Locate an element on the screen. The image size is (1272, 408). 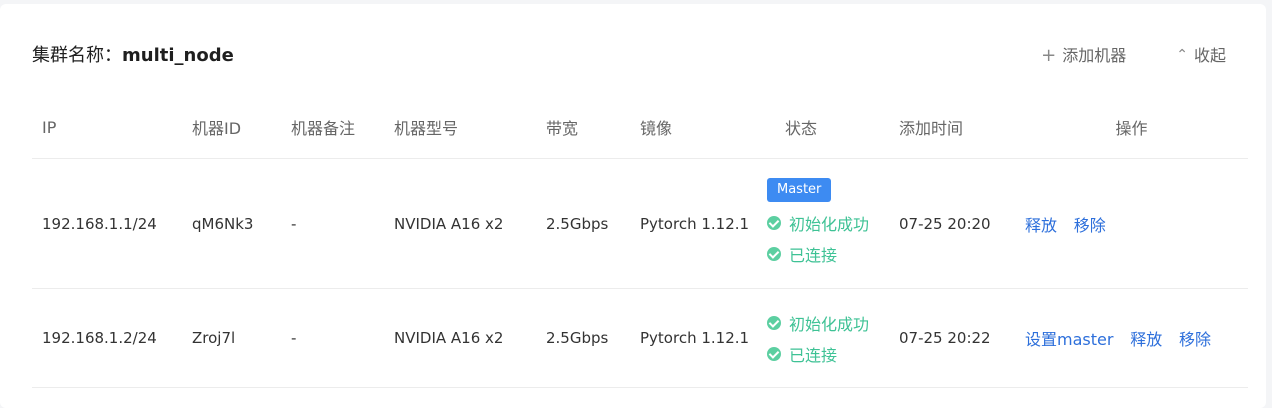
master-badge: Master is located at coordinates (799, 189).